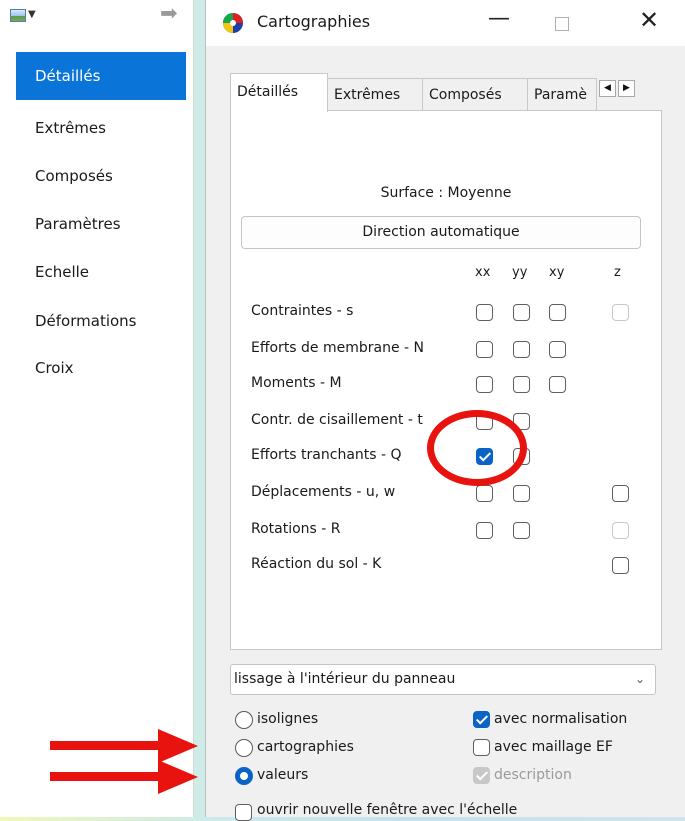 The width and height of the screenshot is (685, 821). What do you see at coordinates (375, 94) in the screenshot?
I see `tab-extremes: Extrêmes` at bounding box center [375, 94].